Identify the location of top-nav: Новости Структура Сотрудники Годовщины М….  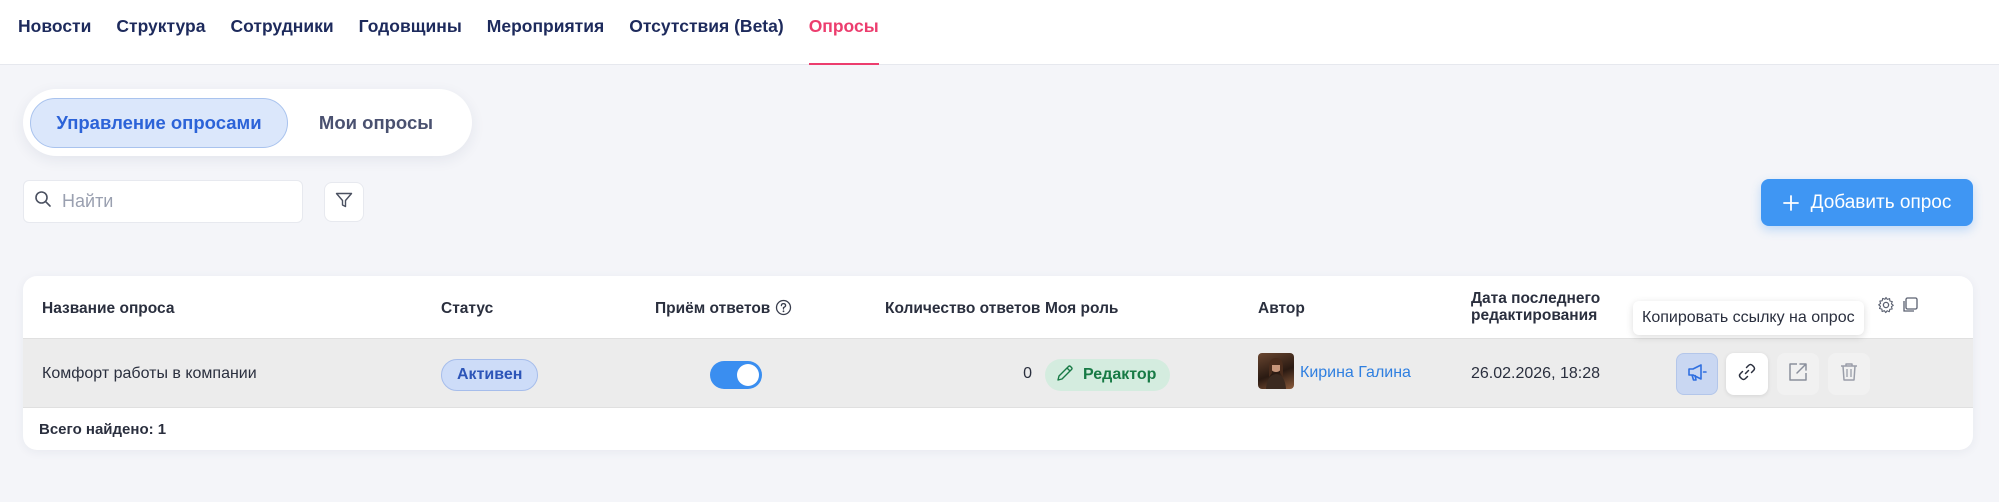
(999, 32).